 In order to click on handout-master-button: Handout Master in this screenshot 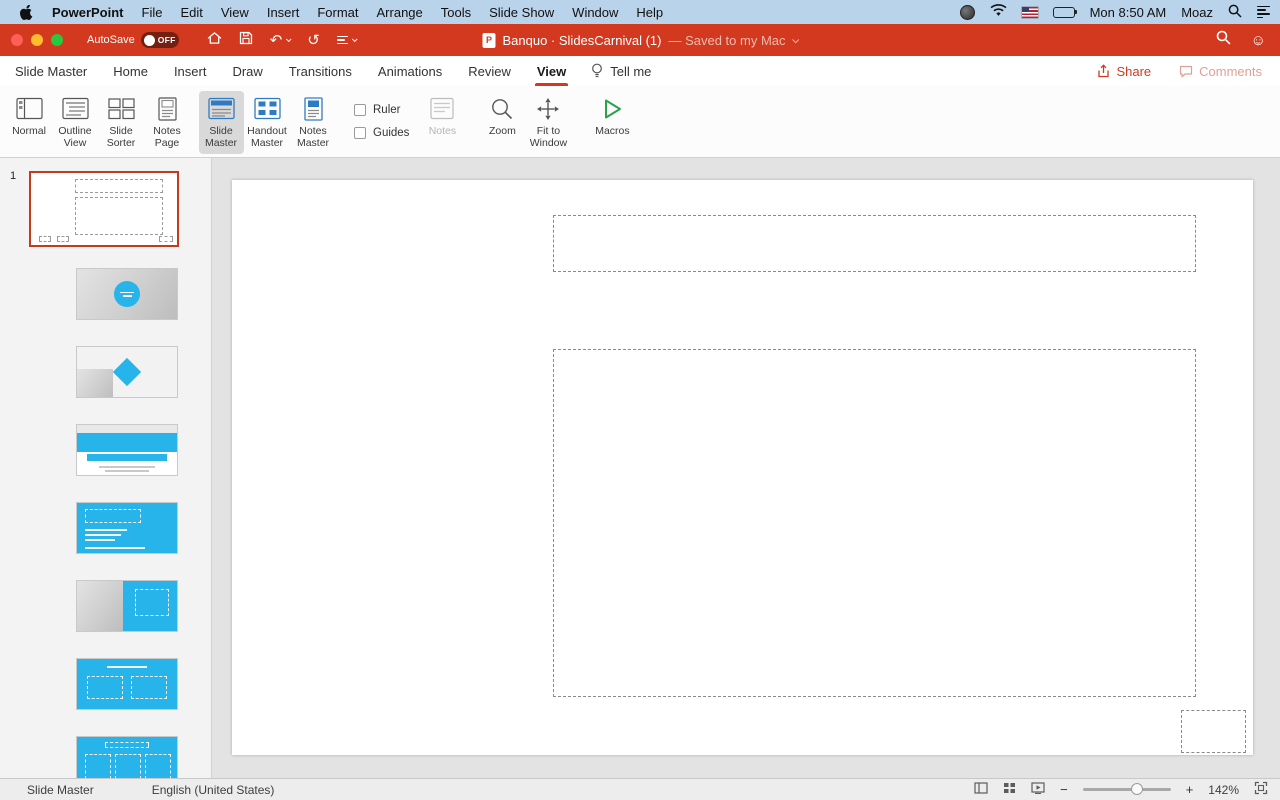, I will do `click(267, 122)`.